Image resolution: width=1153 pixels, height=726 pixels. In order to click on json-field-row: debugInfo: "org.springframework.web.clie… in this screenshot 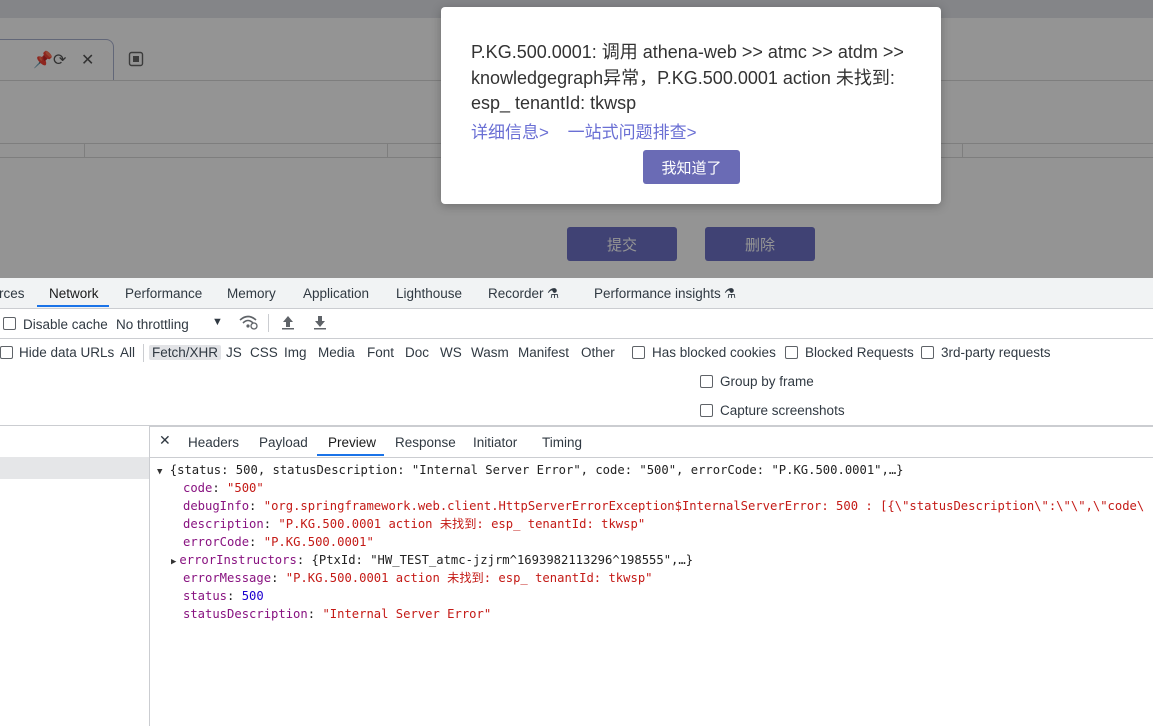, I will do `click(663, 506)`.